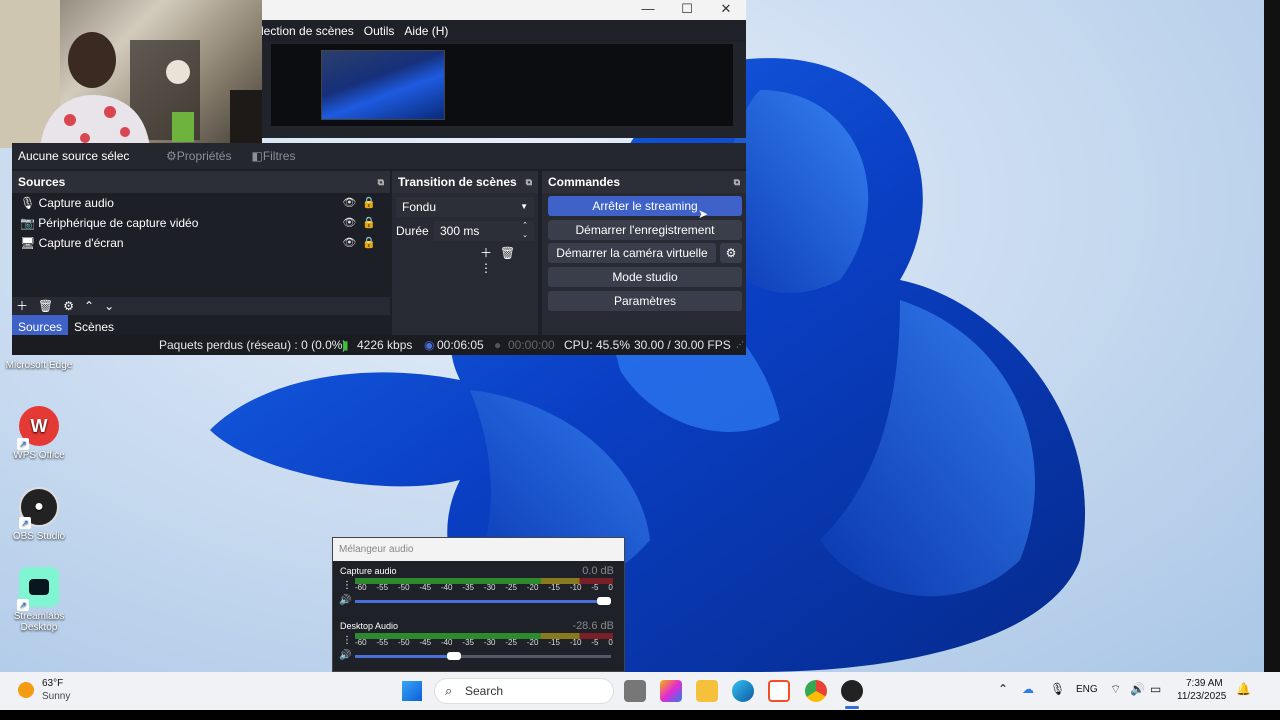  Describe the element at coordinates (39, 365) in the screenshot. I see `desktop-icon-edge: Microsoft Edge` at that location.